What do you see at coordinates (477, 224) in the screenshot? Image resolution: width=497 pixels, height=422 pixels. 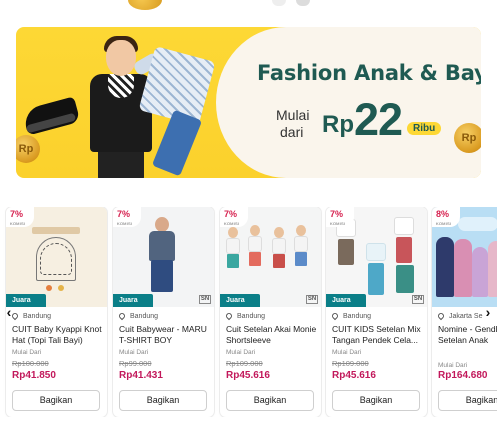 I see `brand-logo-image` at bounding box center [477, 224].